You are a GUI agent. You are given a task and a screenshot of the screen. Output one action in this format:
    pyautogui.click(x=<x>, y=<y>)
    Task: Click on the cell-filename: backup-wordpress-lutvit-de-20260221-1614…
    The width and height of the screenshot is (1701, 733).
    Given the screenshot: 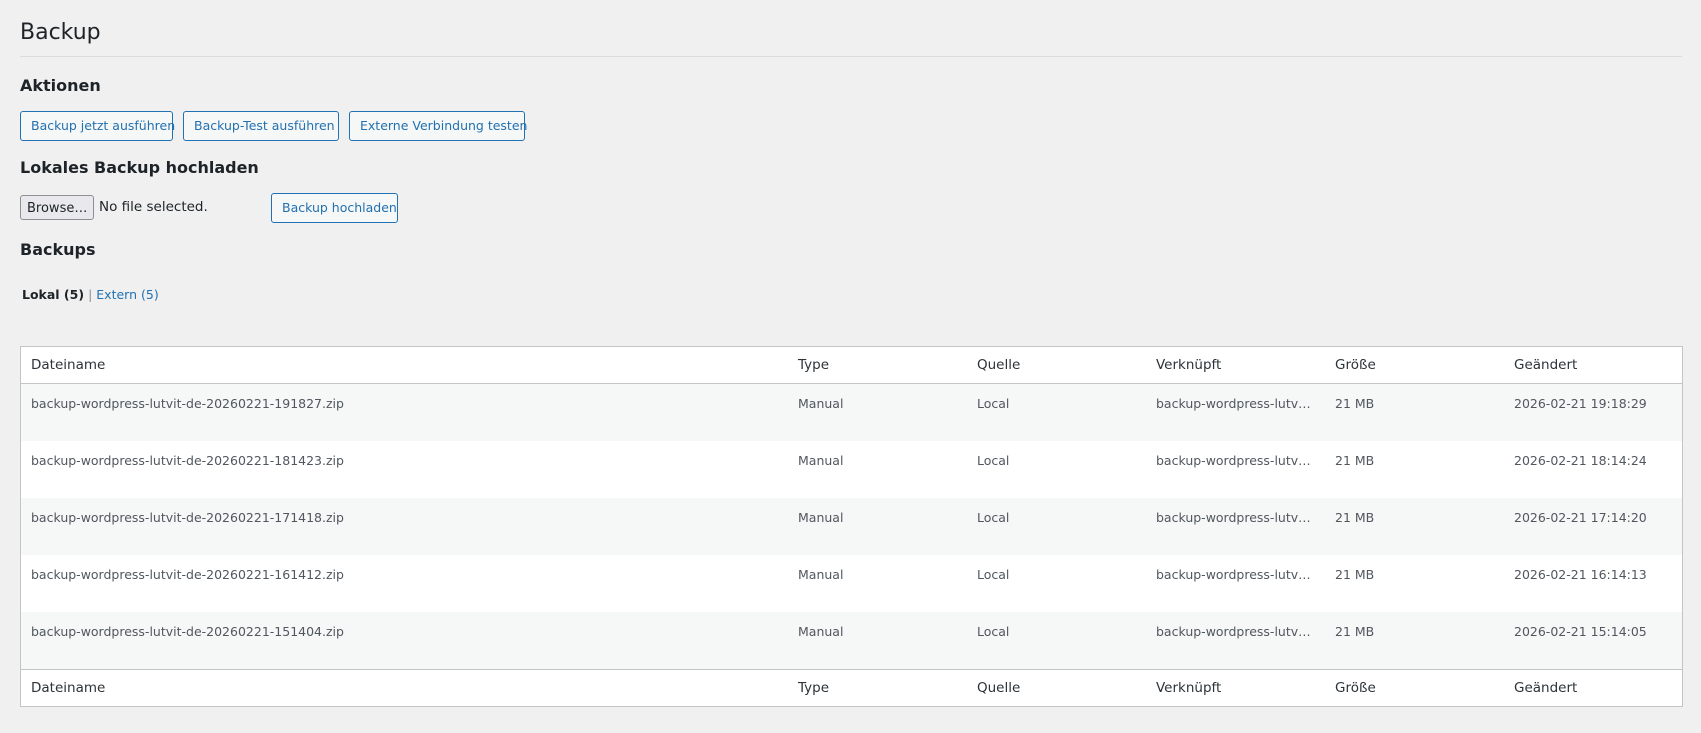 What is the action you would take?
    pyautogui.click(x=187, y=574)
    